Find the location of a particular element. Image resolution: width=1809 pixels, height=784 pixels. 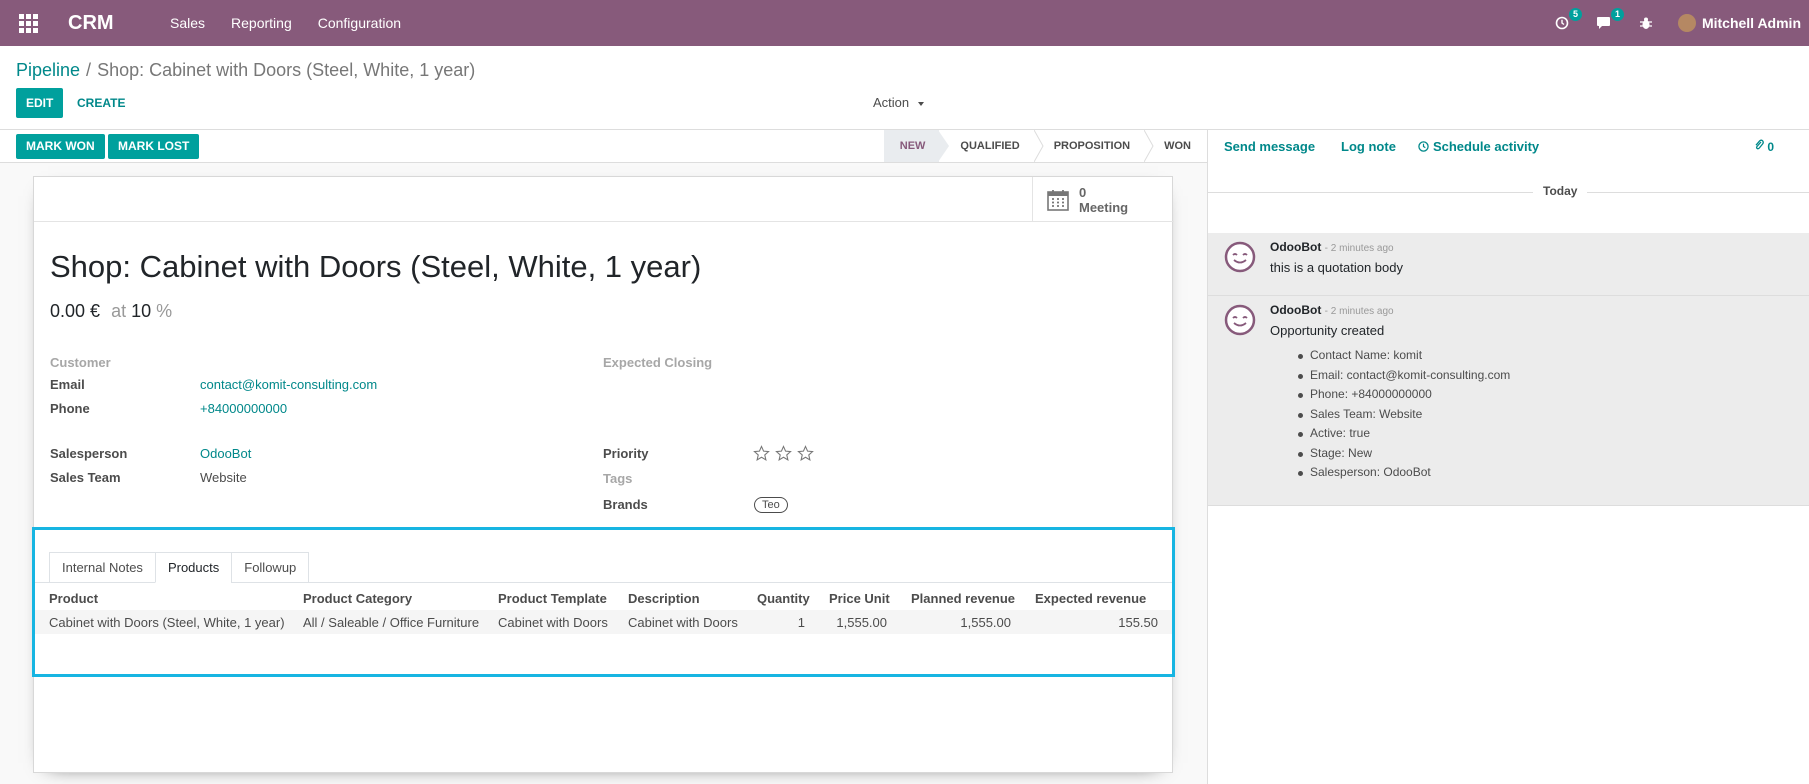

column-header: Product Category is located at coordinates (386, 598).